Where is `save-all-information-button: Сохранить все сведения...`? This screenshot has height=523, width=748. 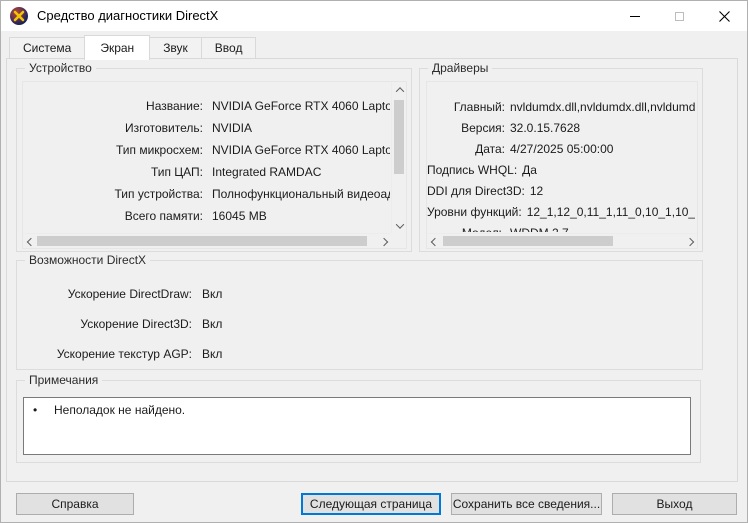
save-all-information-button: Сохранить все сведения... is located at coordinates (526, 504).